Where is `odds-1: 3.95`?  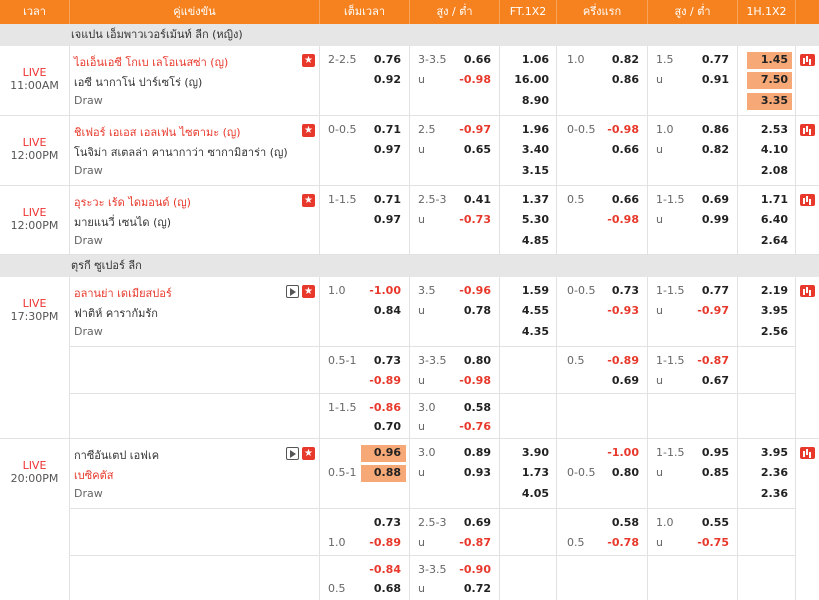
odds-1: 3.95 is located at coordinates (774, 452).